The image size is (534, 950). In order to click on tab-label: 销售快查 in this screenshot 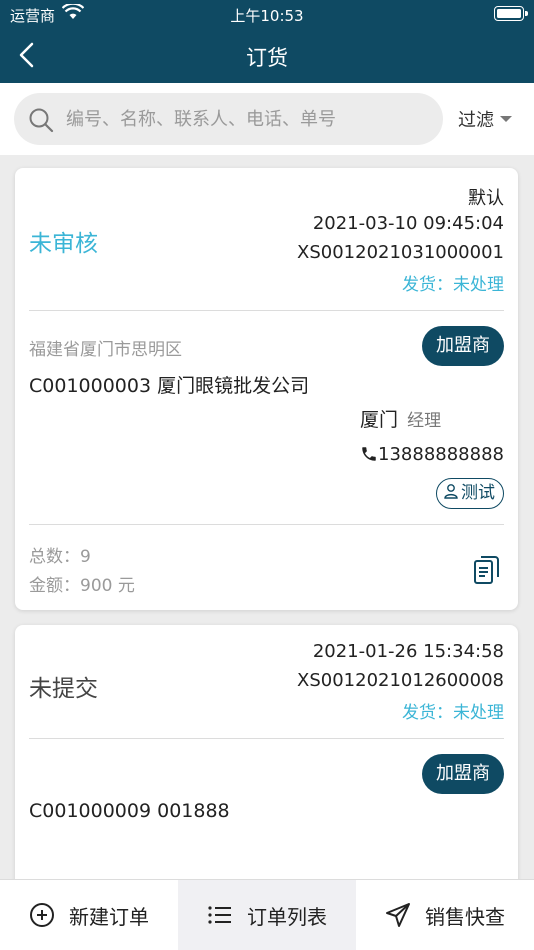, I will do `click(465, 916)`.